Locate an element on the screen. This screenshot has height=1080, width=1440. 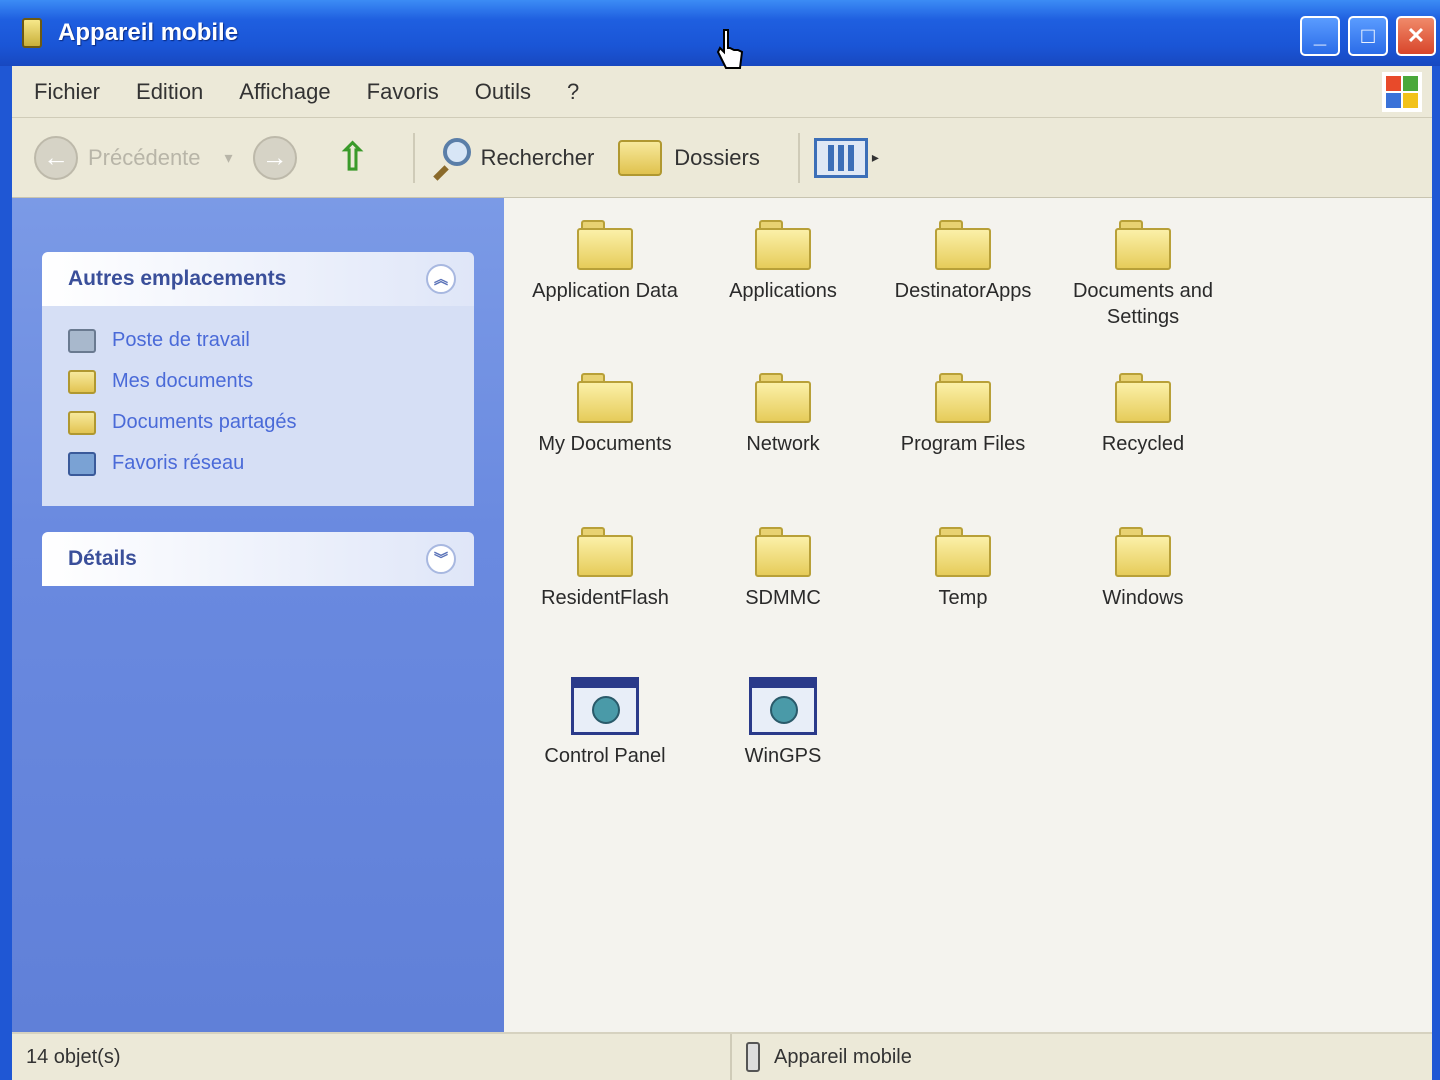
folder-item: Windows is located at coordinates (1143, 558).